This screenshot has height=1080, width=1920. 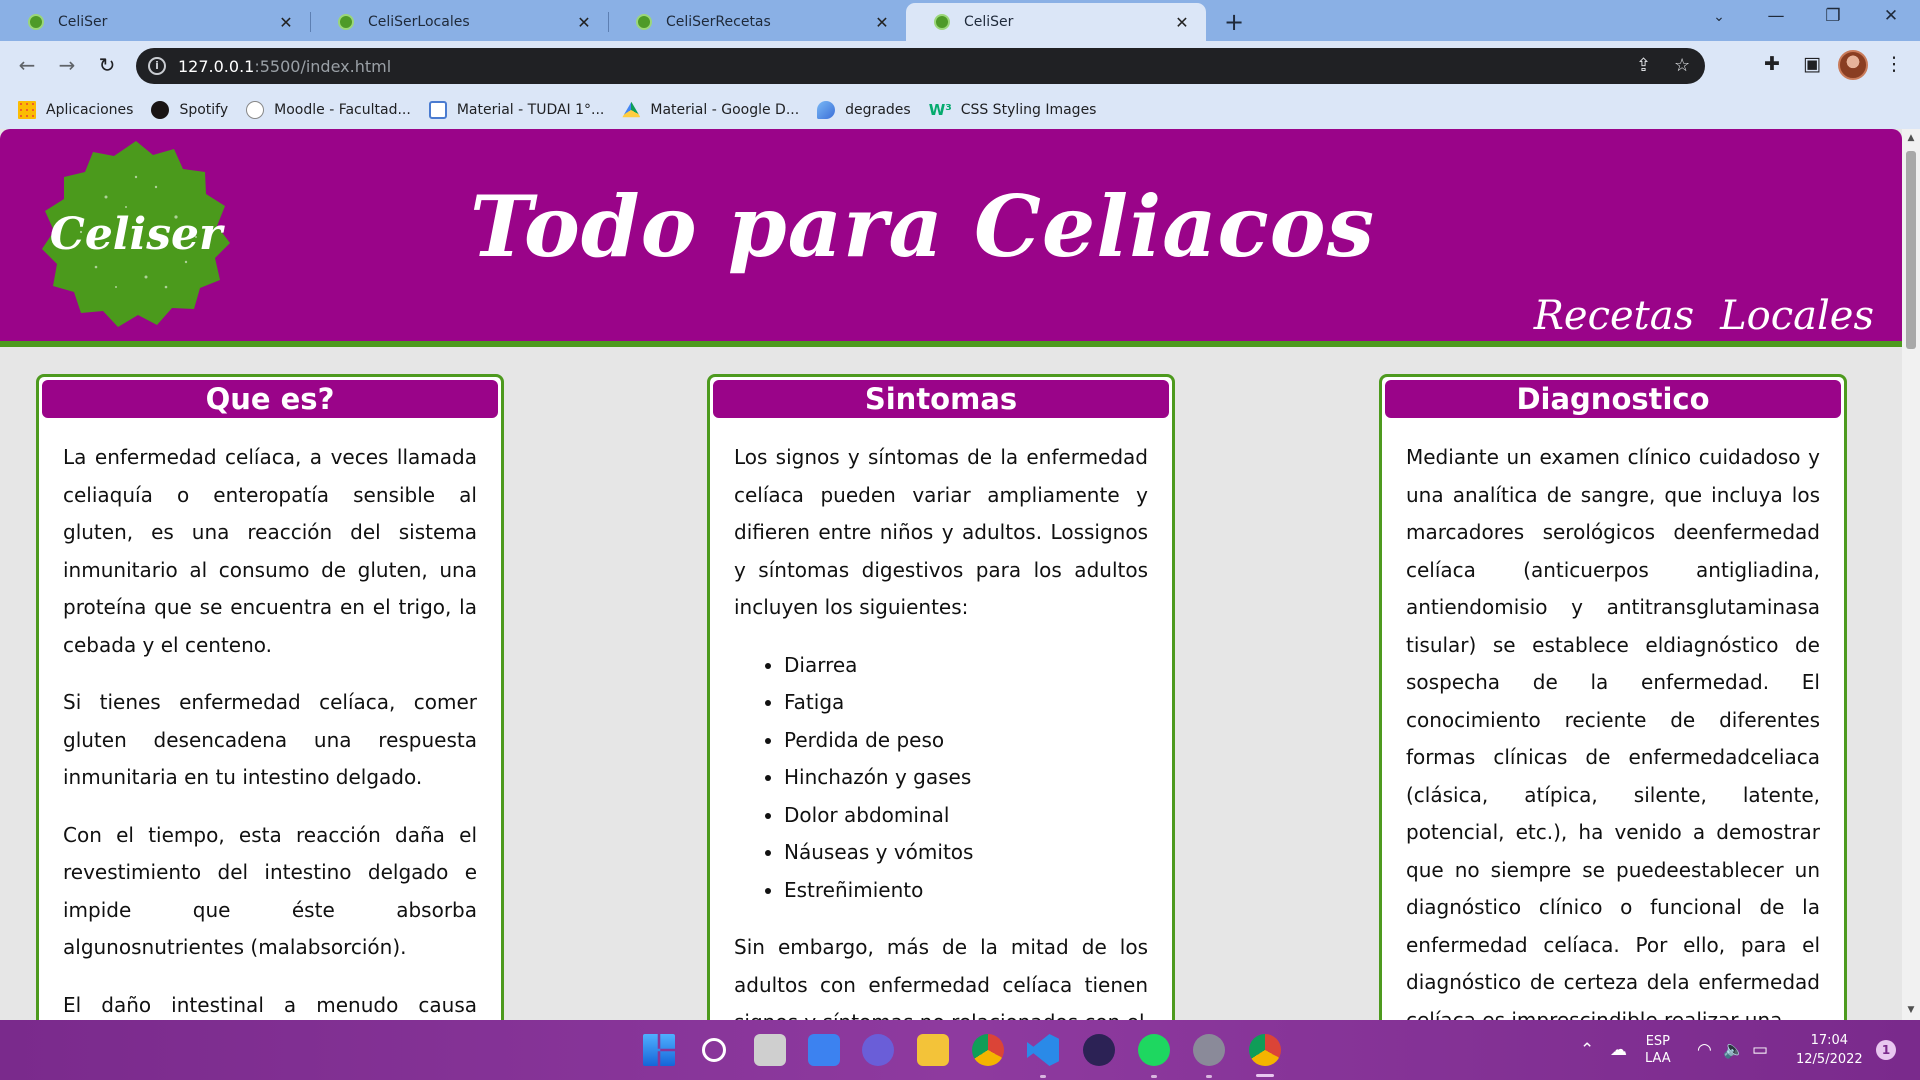 I want to click on share-icon: ⇪, so click(x=1643, y=65).